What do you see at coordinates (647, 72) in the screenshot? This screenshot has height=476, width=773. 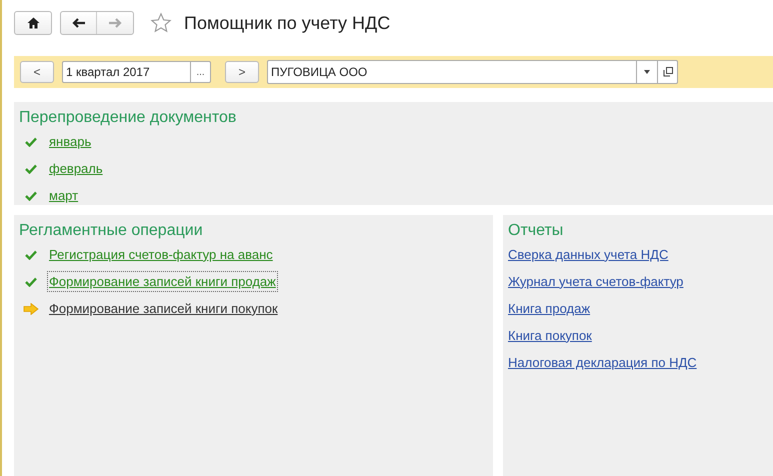 I see `caret-icon` at bounding box center [647, 72].